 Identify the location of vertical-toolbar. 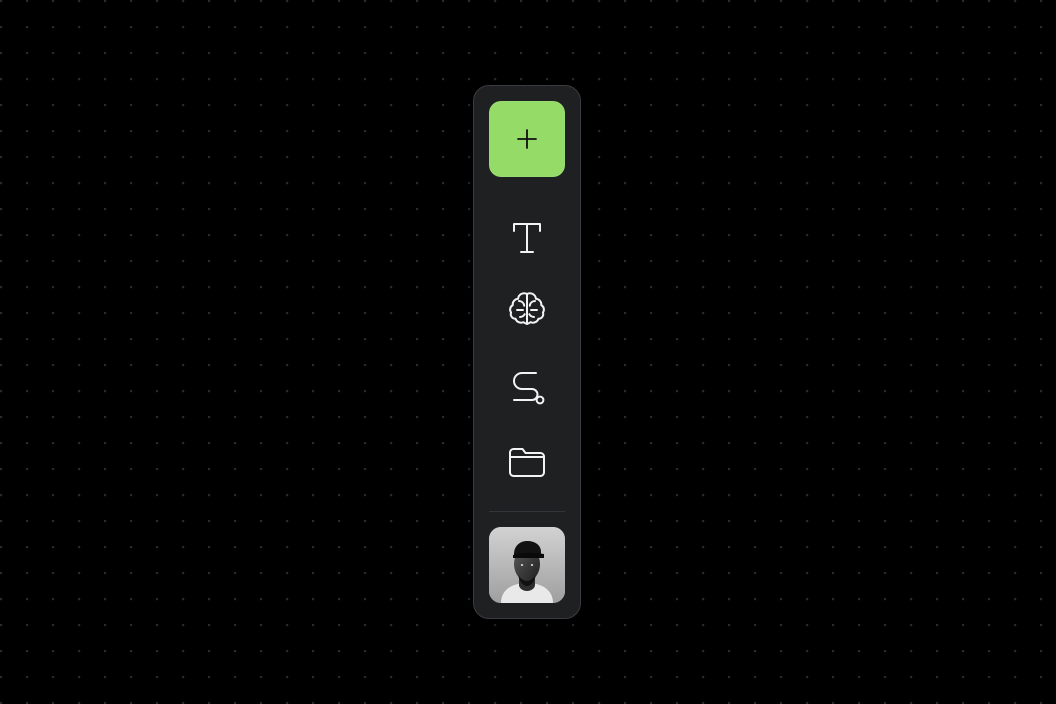
(527, 352).